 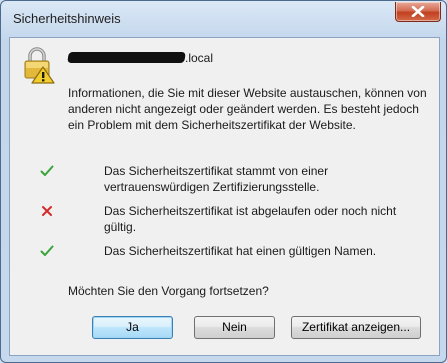 I want to click on close-button, so click(x=418, y=12).